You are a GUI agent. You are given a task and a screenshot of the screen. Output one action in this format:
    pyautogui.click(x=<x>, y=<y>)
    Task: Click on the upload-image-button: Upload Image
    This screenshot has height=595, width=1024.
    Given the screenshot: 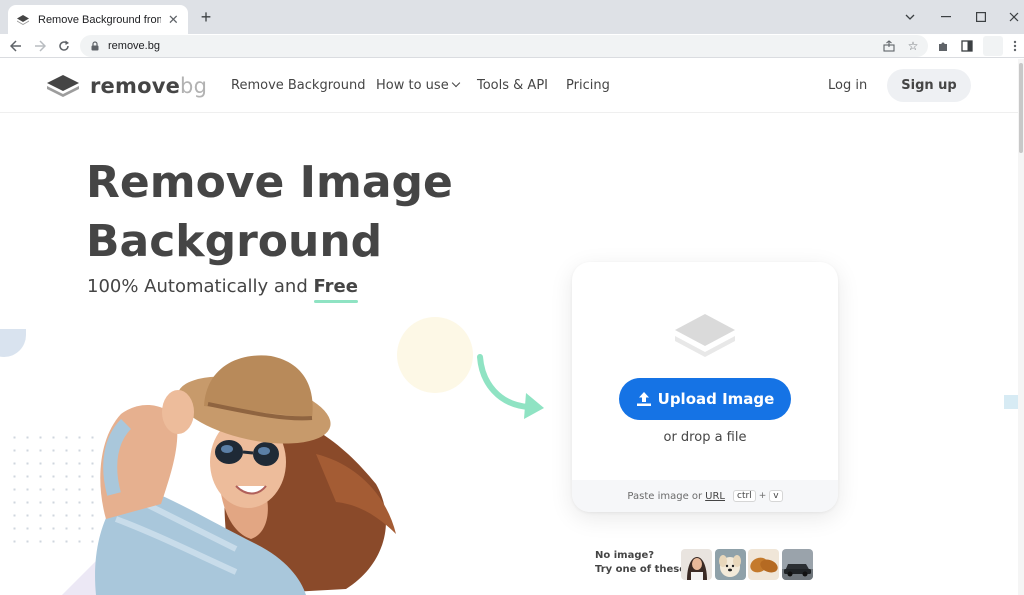 What is the action you would take?
    pyautogui.click(x=705, y=399)
    